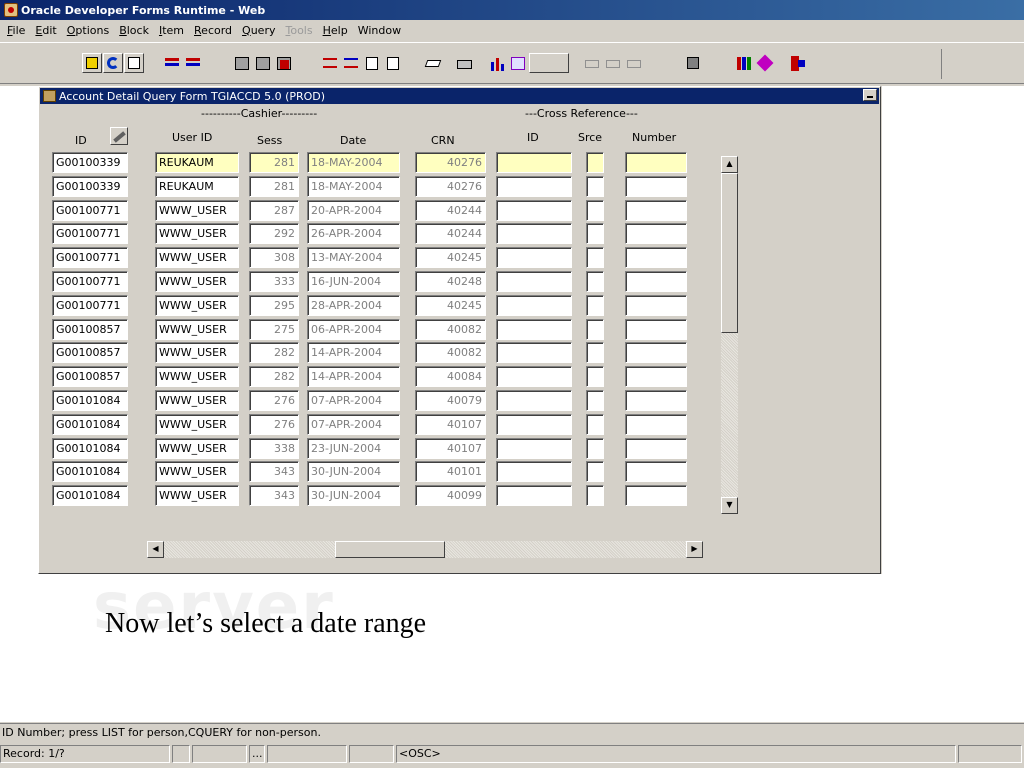 This screenshot has width=1024, height=768. I want to click on exit-form-button, so click(797, 63).